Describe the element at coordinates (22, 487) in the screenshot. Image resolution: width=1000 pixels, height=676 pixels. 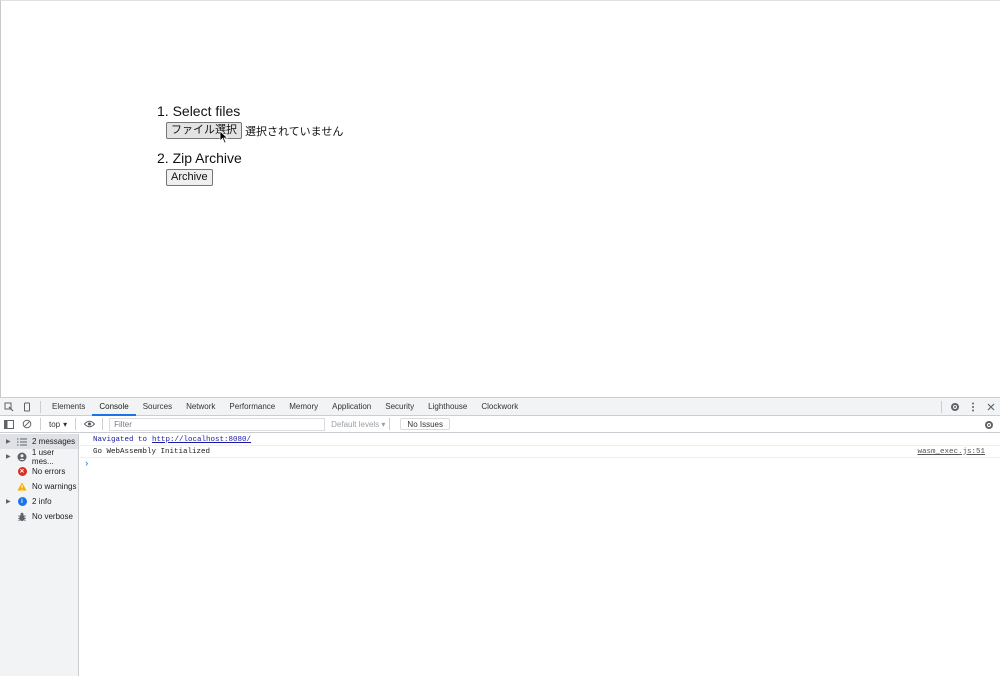
I see `warning-icon` at that location.